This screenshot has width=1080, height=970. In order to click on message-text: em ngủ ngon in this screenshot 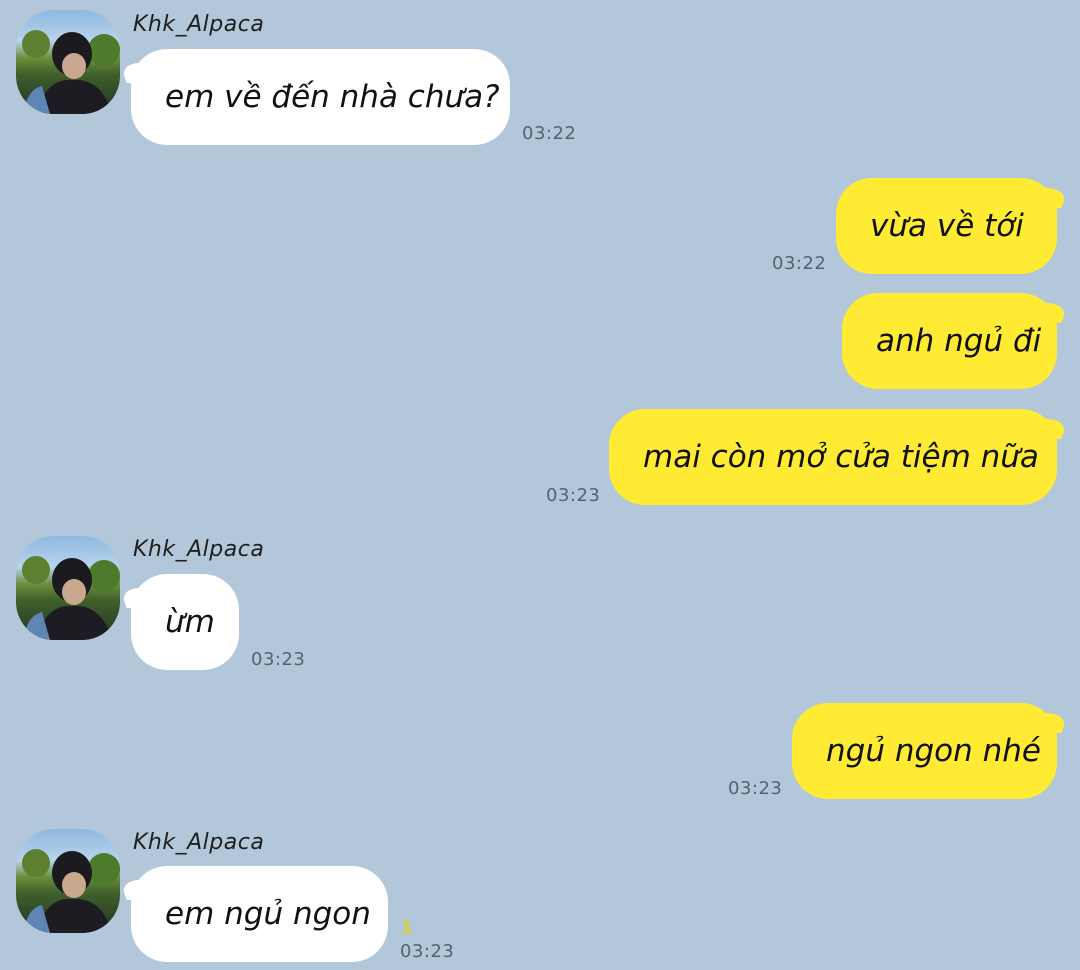, I will do `click(268, 914)`.